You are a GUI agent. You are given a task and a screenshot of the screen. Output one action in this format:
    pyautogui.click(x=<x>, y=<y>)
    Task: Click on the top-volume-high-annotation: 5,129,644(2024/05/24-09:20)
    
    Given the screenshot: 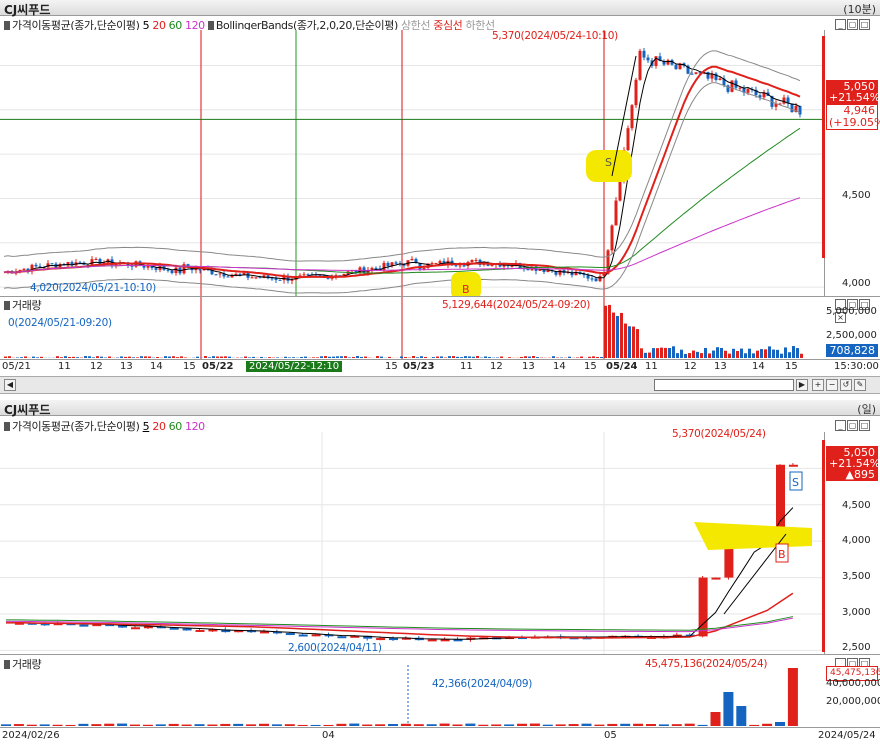 What is the action you would take?
    pyautogui.click(x=516, y=305)
    